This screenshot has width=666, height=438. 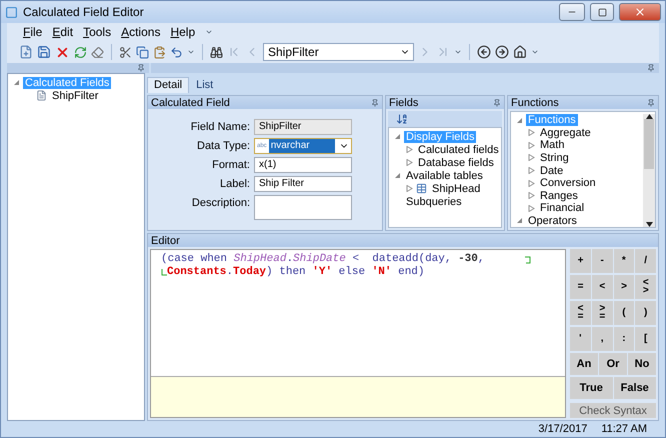 I want to click on operator-key: <=, so click(x=580, y=313).